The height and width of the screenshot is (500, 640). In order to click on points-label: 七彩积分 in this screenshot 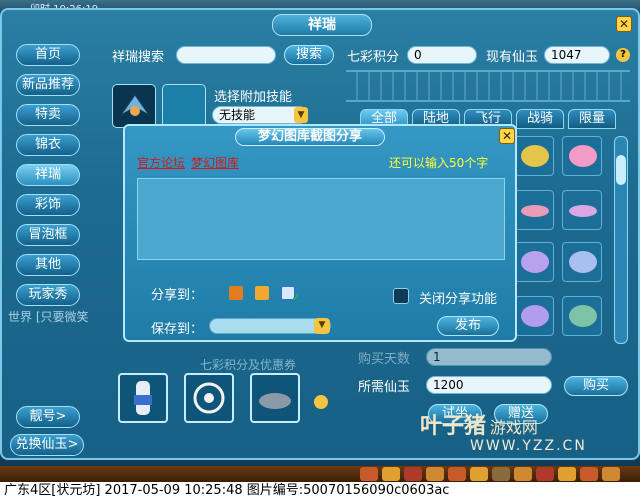, I will do `click(373, 57)`.